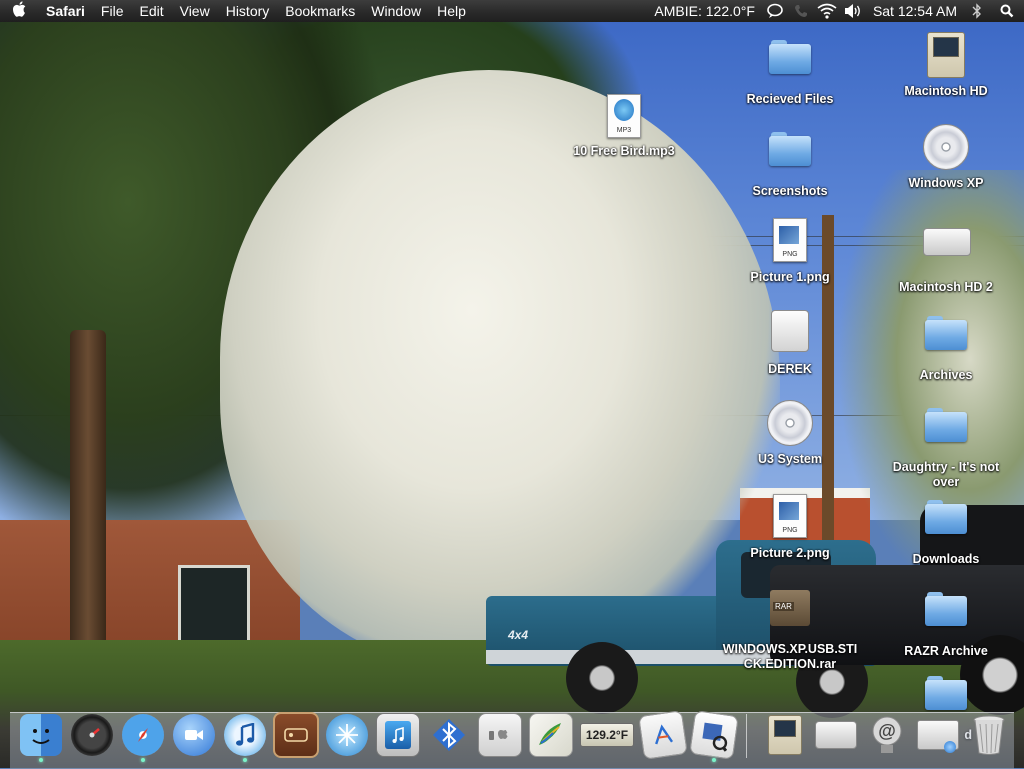  I want to click on menu-bookmarks: Bookmarks, so click(320, 11).